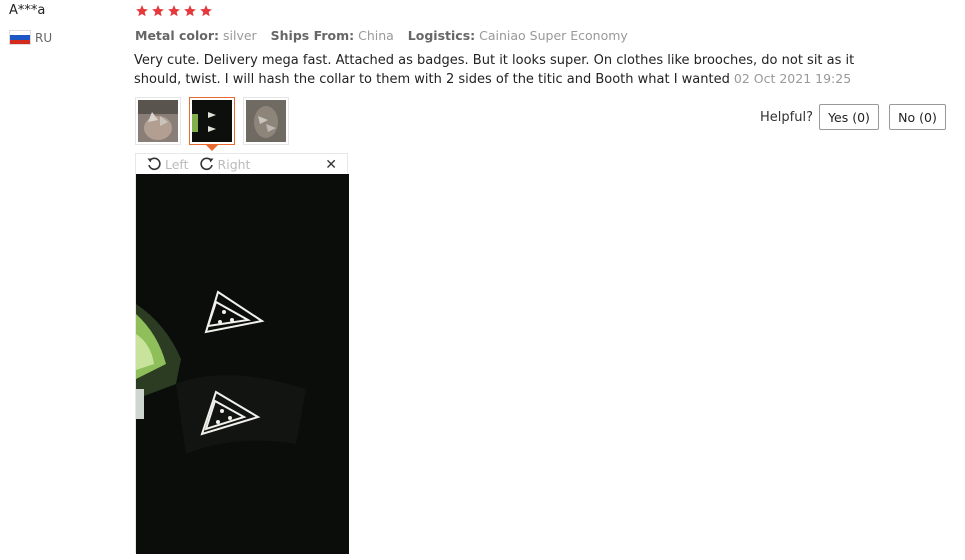 The height and width of the screenshot is (560, 965). What do you see at coordinates (441, 35) in the screenshot?
I see `logistics-label: Logistics:` at bounding box center [441, 35].